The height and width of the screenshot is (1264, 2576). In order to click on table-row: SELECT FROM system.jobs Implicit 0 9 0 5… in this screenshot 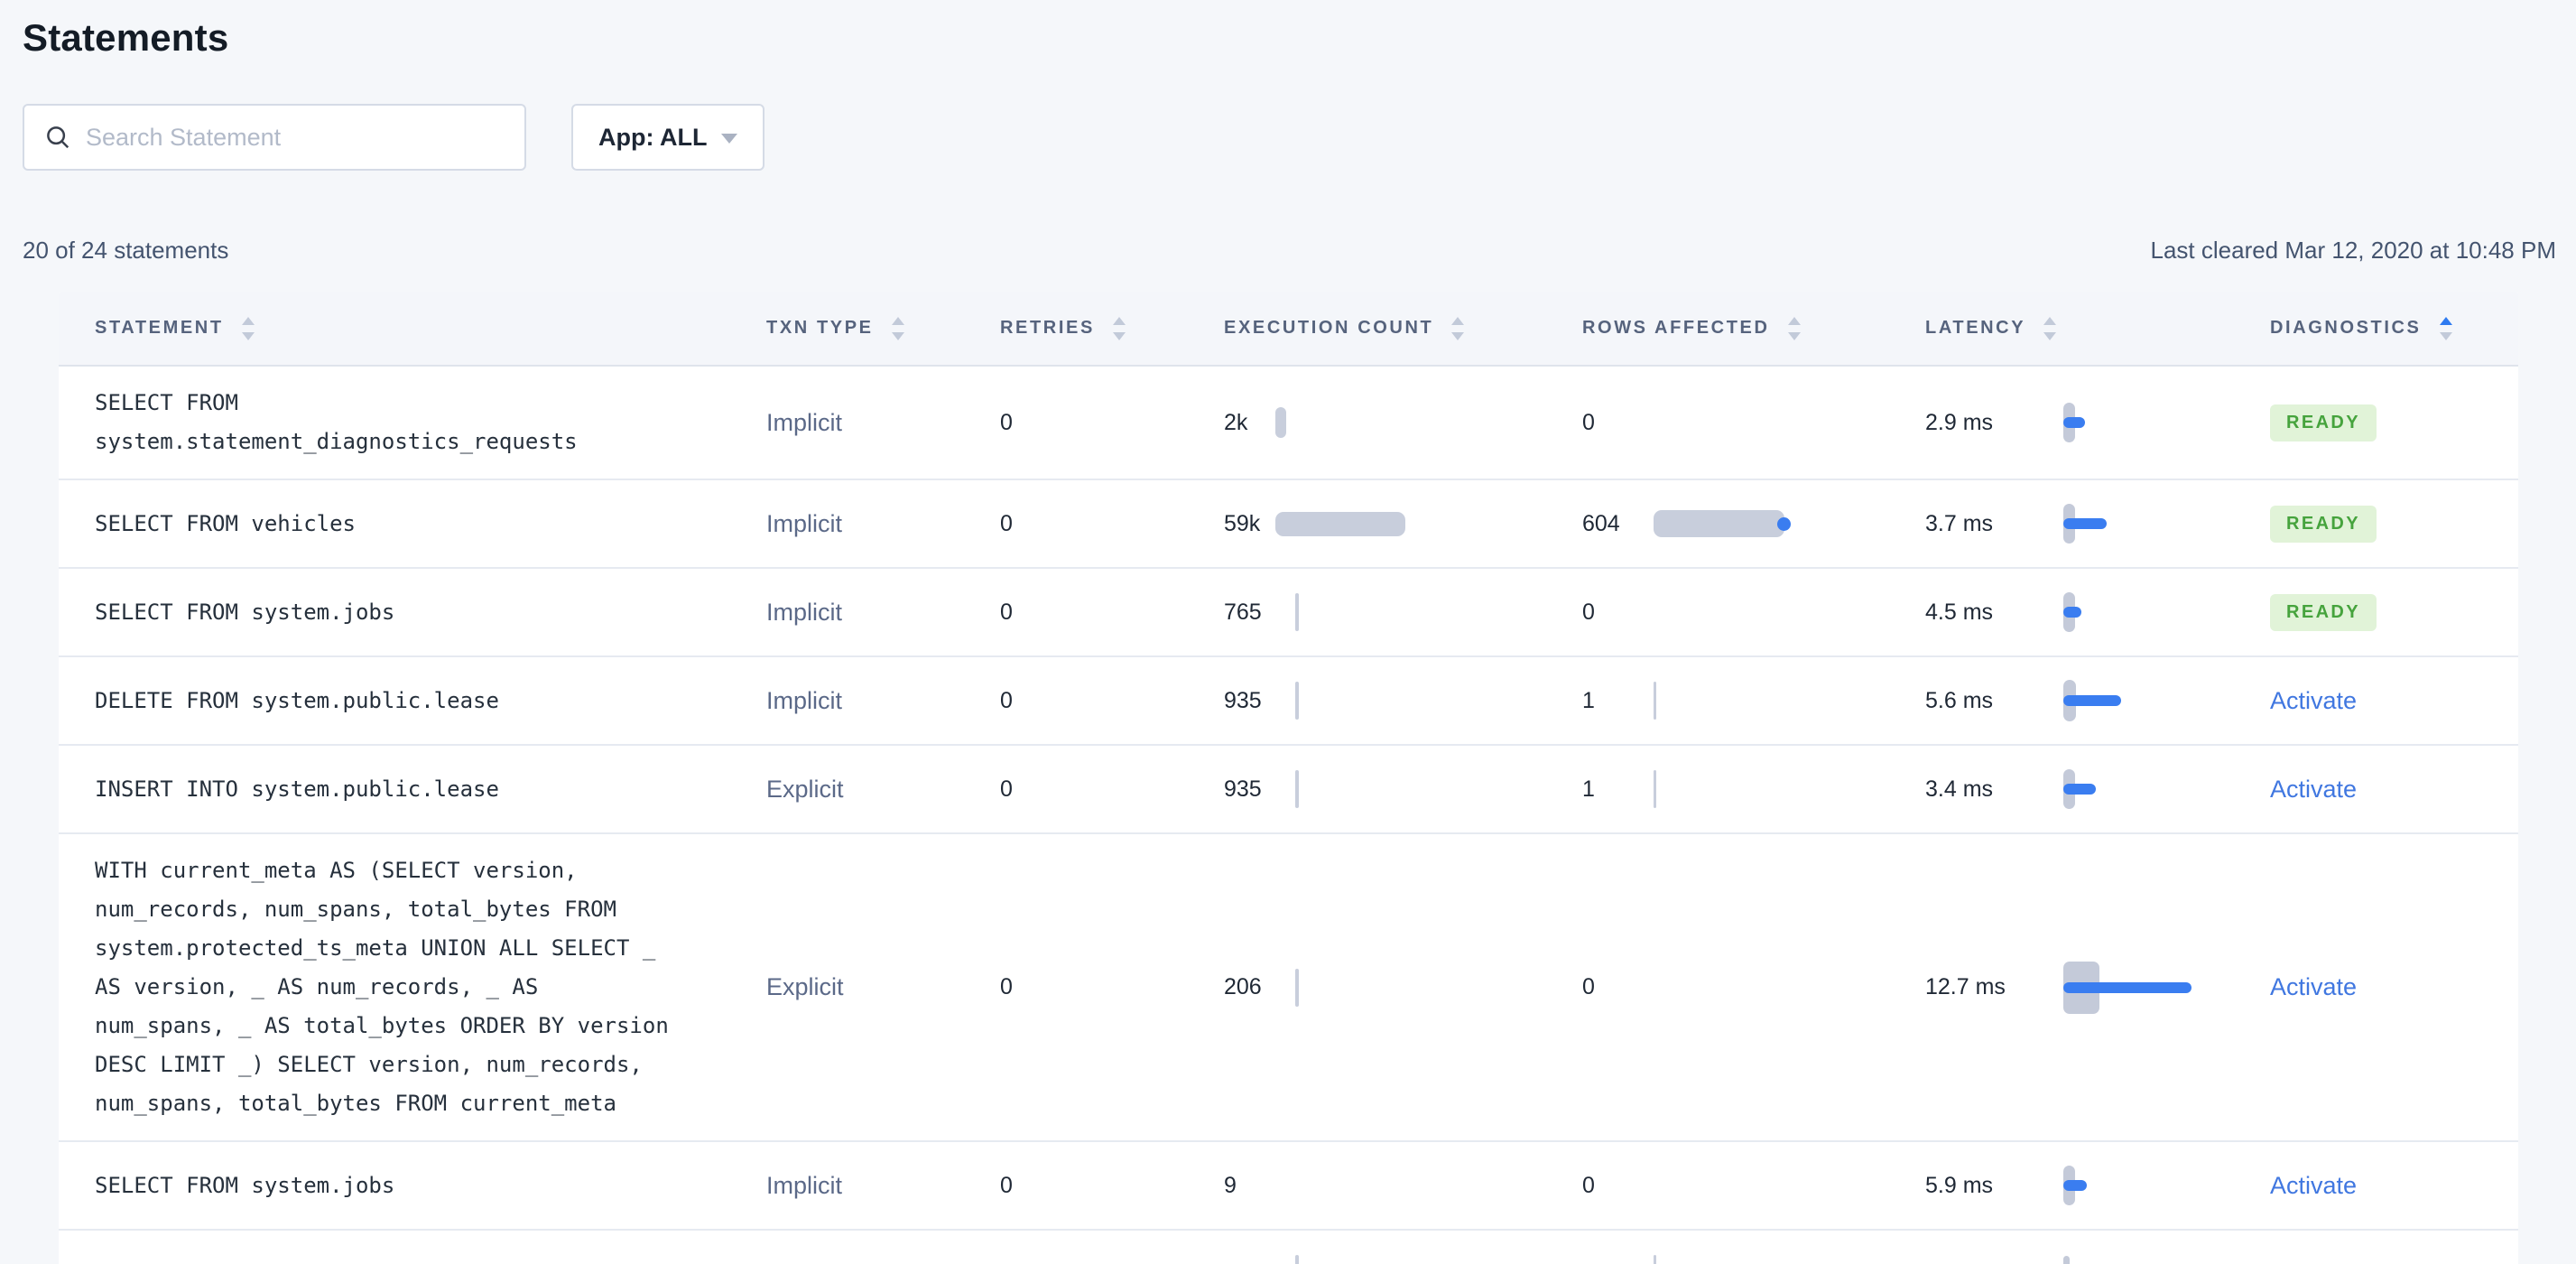, I will do `click(1288, 1184)`.